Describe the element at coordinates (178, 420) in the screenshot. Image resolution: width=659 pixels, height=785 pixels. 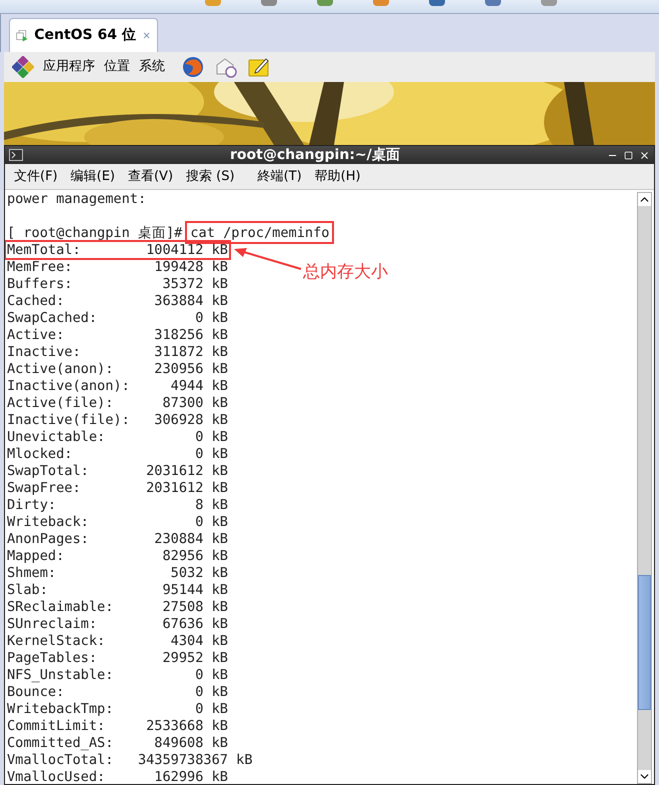
I see `field-value: 306928` at that location.